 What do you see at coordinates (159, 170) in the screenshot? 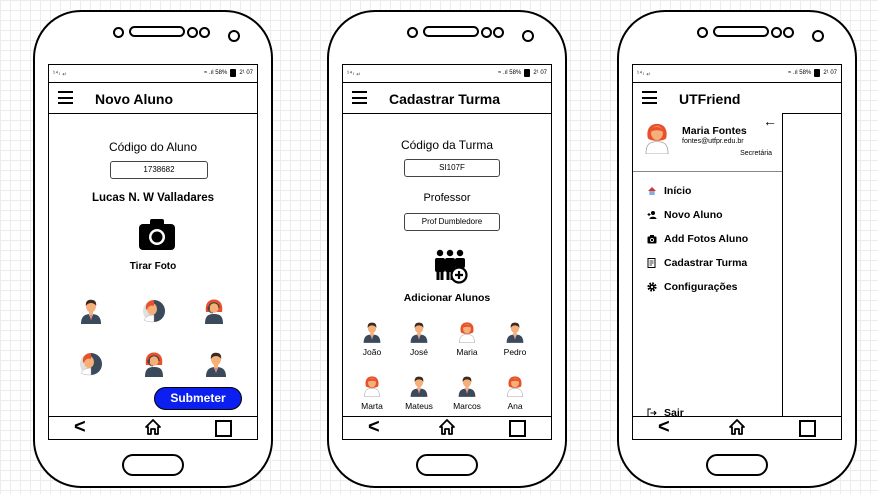
I see `student-code-field: 1738682` at bounding box center [159, 170].